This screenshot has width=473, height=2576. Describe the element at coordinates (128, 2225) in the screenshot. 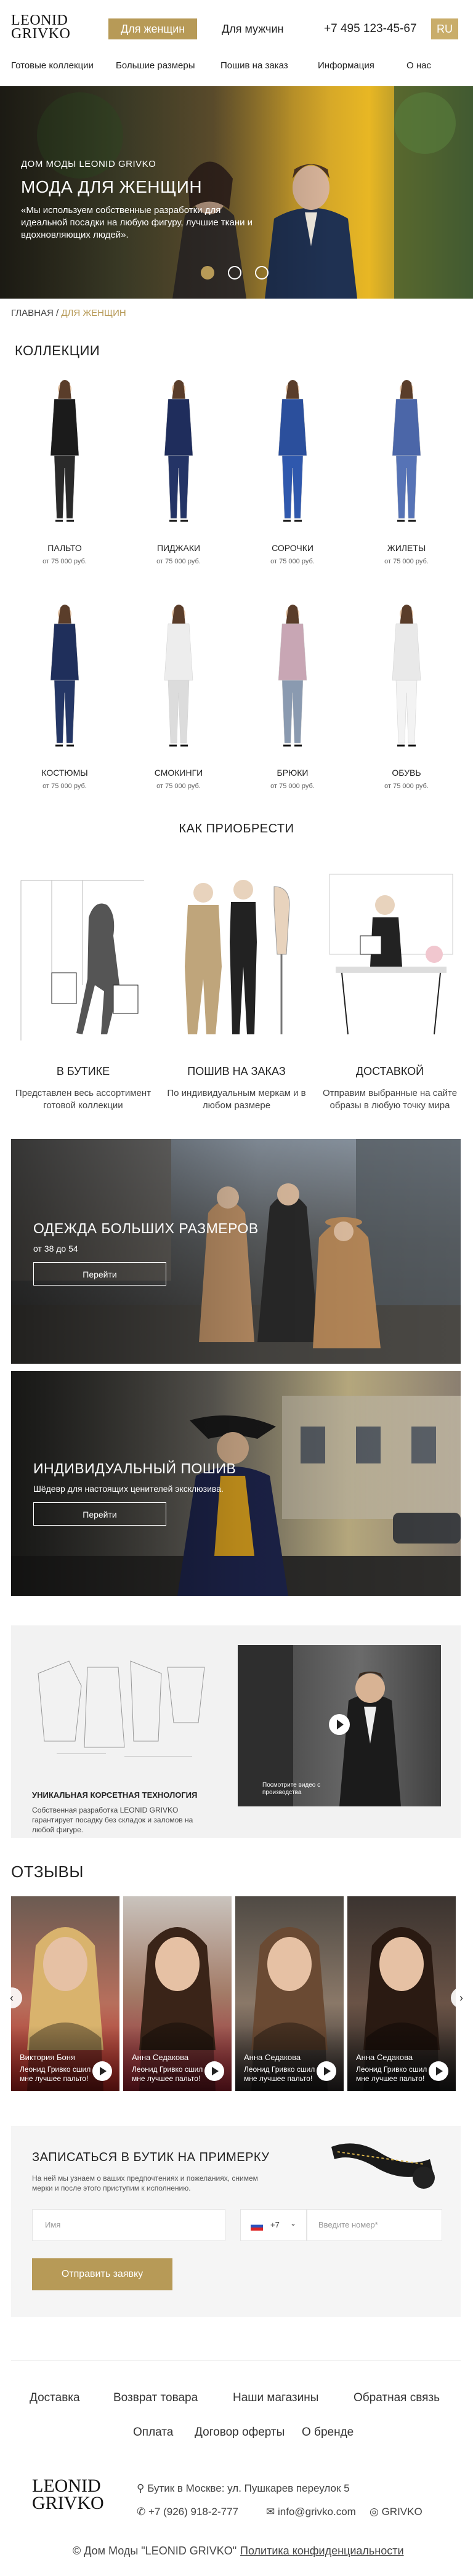

I see `name-input: Имя` at that location.